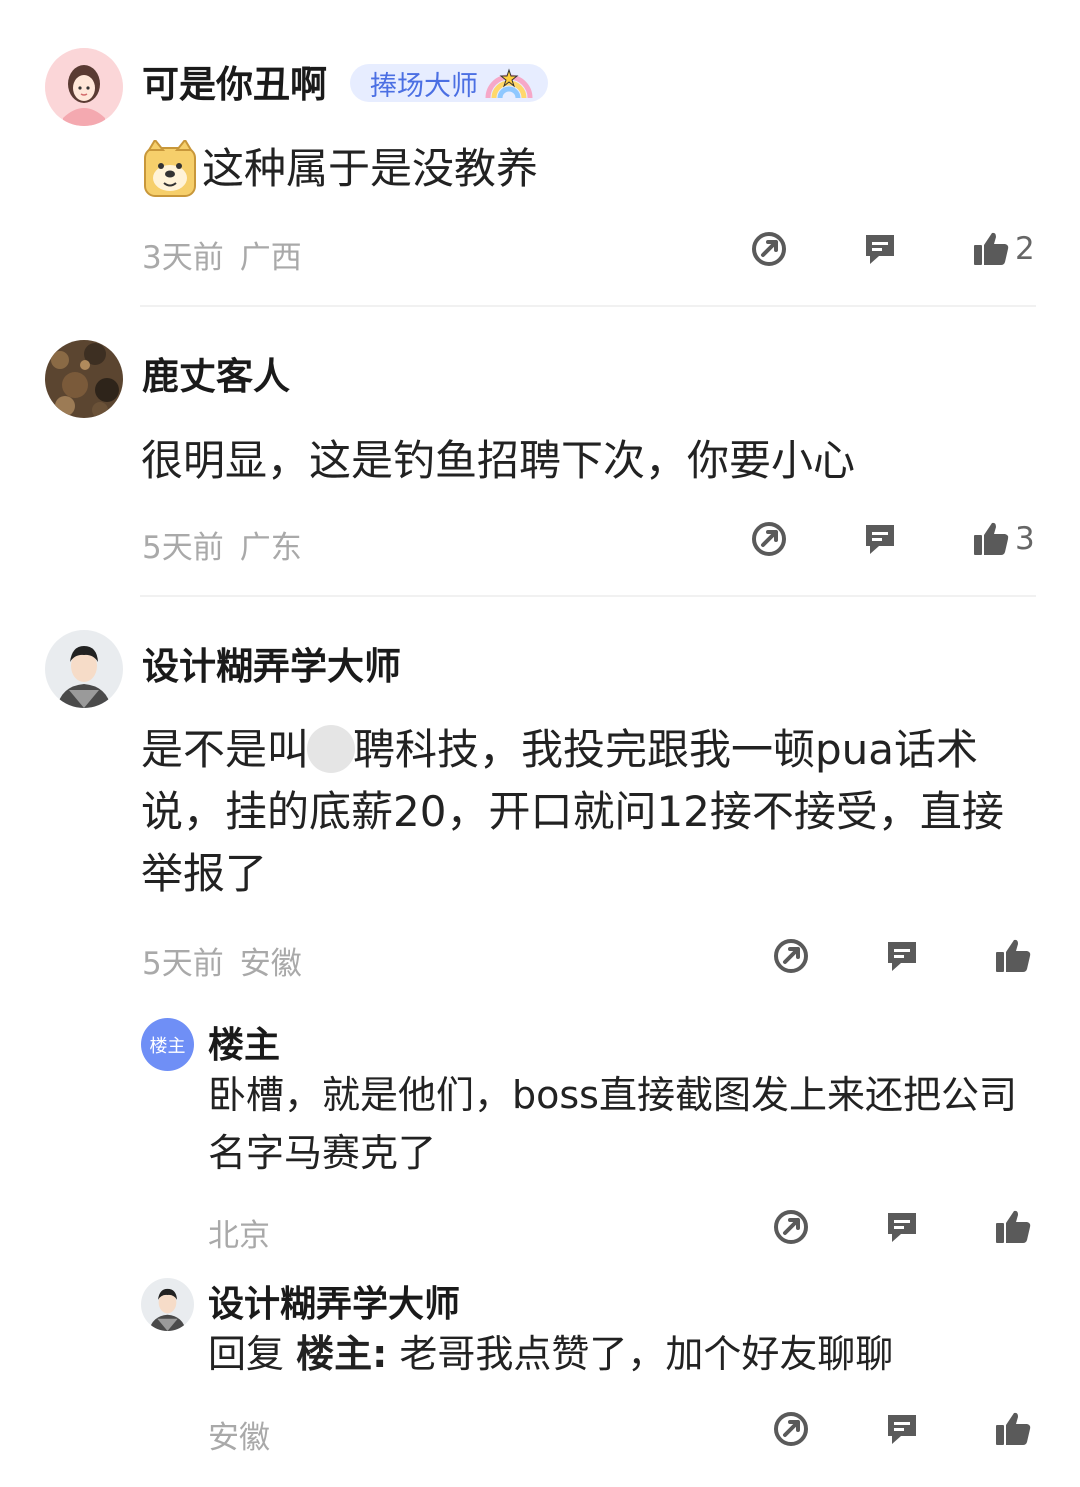  What do you see at coordinates (424, 86) in the screenshot?
I see `badge-label: 捧场大师` at bounding box center [424, 86].